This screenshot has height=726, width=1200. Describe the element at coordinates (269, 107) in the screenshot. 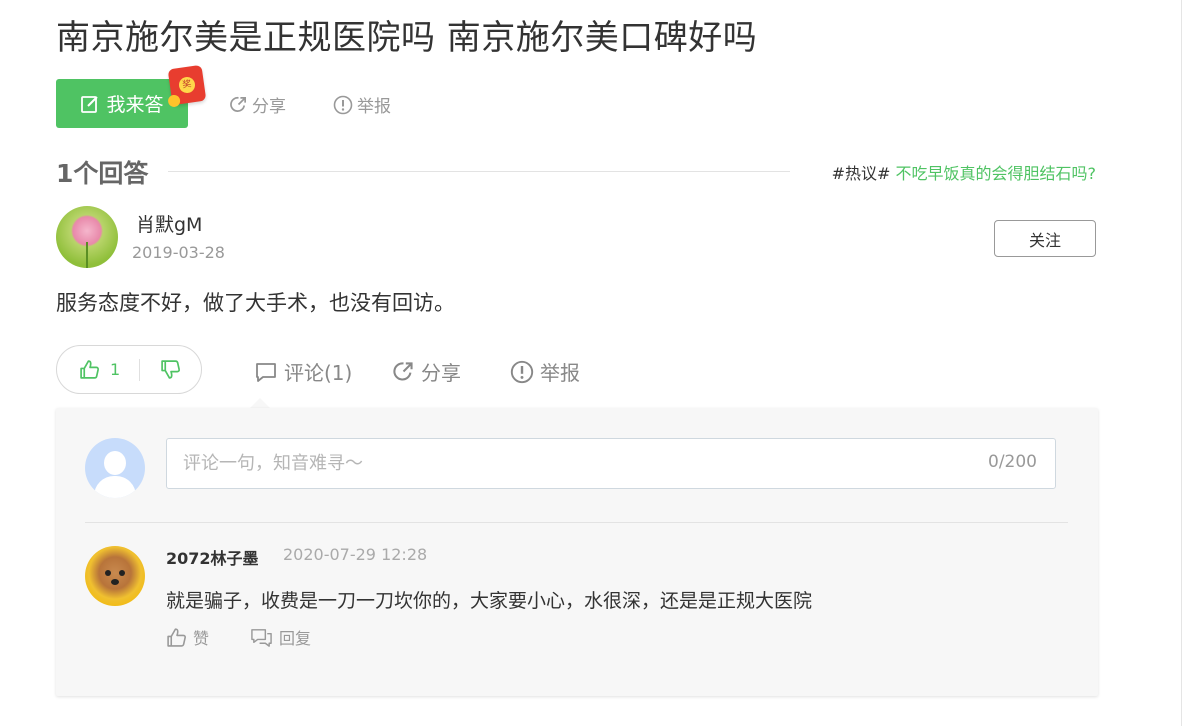

I see `question-share-label: 分享` at that location.